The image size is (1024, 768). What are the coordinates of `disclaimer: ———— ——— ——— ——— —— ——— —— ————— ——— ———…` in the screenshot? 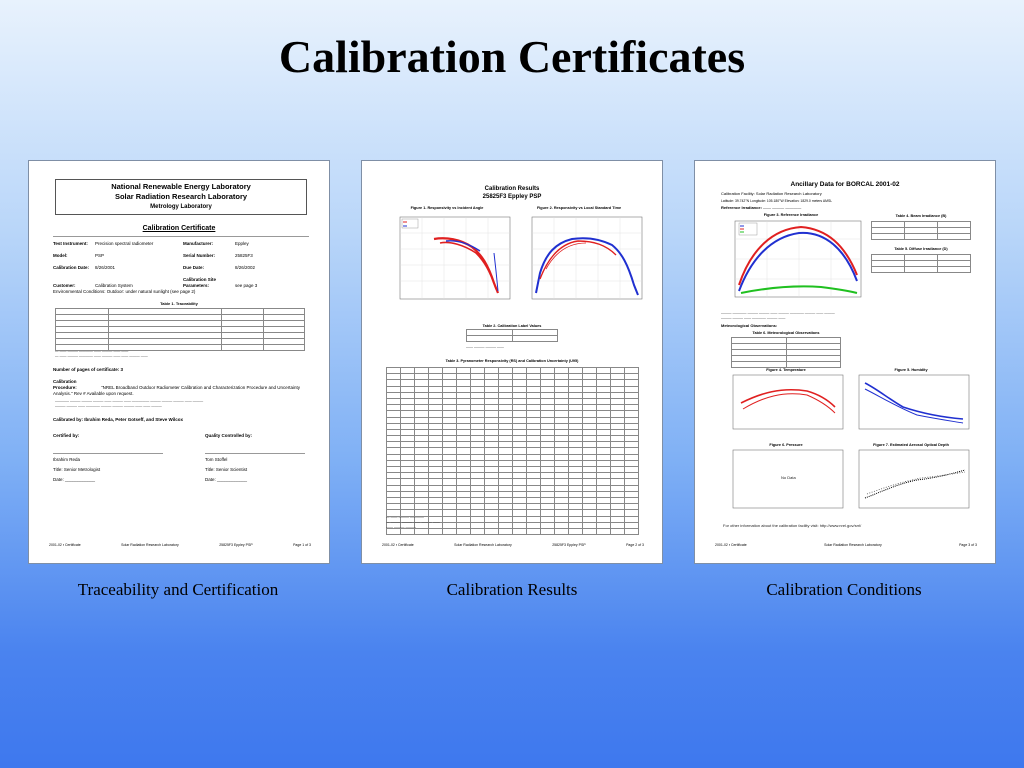 It's located at (129, 403).